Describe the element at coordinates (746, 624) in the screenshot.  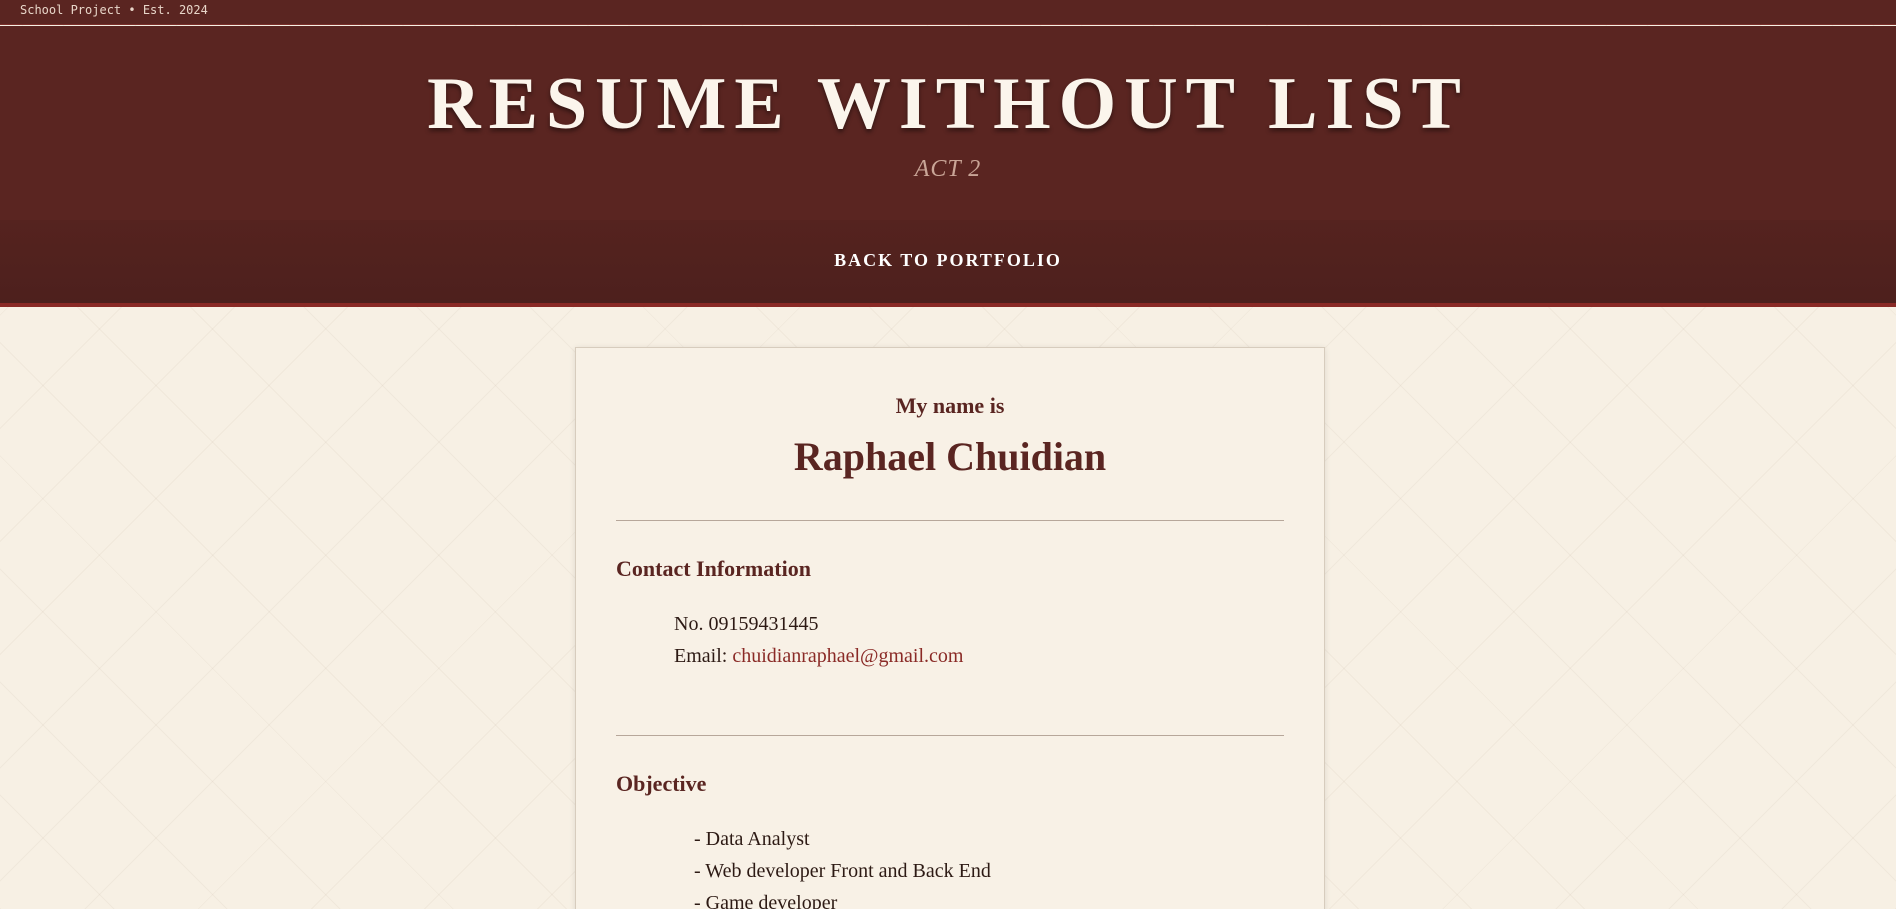
I see `phone-number: No. 09159431445` at that location.